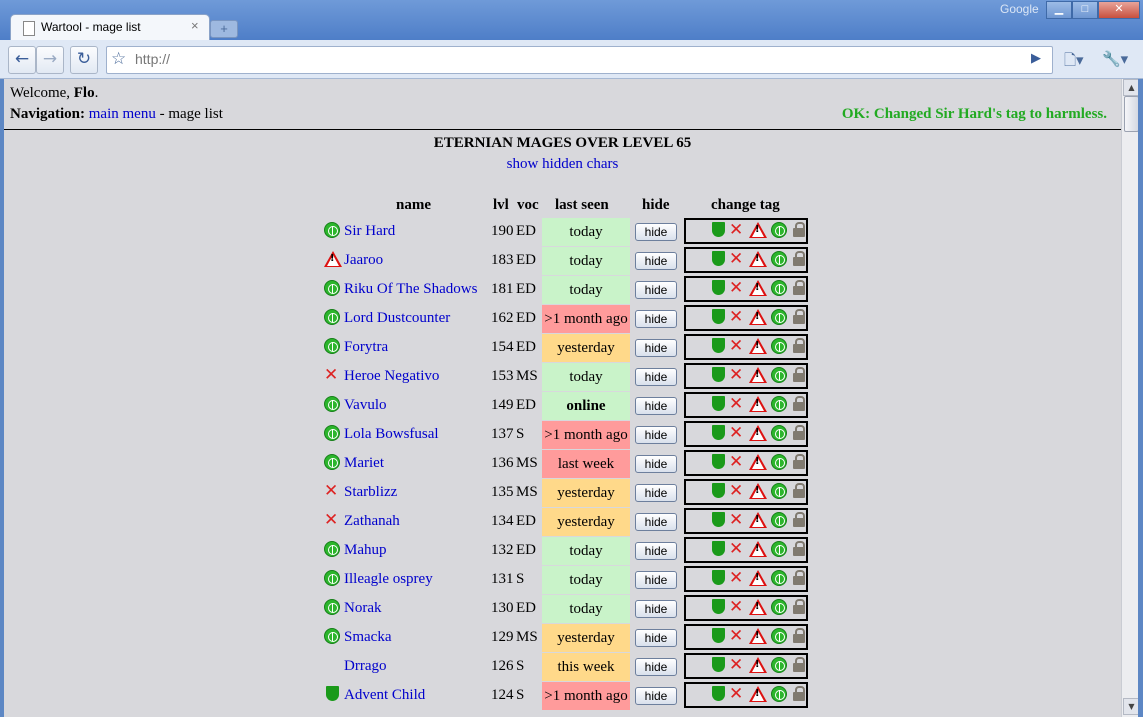 The image size is (1143, 717). I want to click on character-name-link: Mahup, so click(365, 550).